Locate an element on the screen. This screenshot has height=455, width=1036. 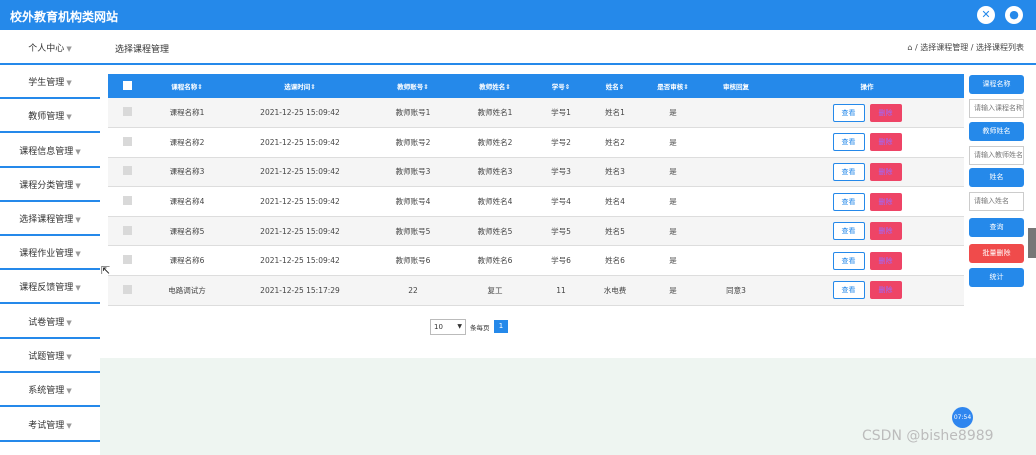
sidebar-item: 课程分类管理 ▼ is located at coordinates (50, 186).